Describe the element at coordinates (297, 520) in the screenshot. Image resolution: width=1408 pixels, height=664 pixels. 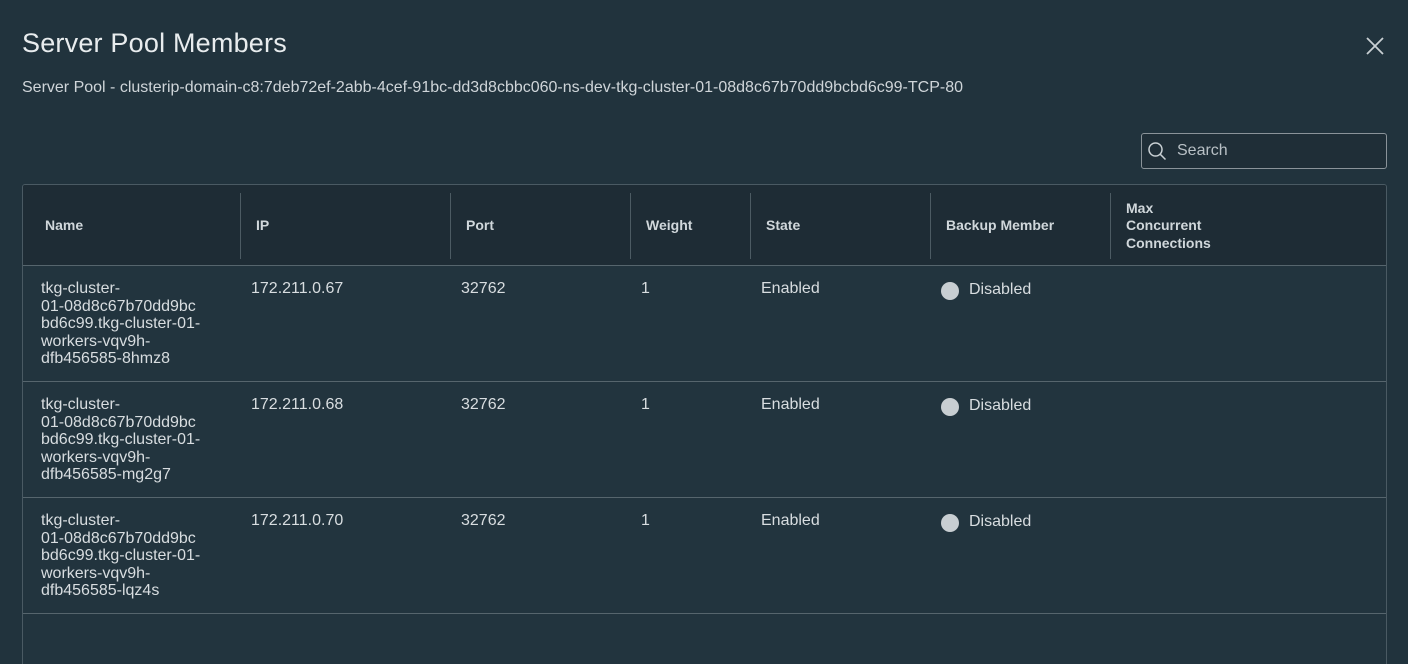
I see `member-ip-cell: 172.211.0.70` at that location.